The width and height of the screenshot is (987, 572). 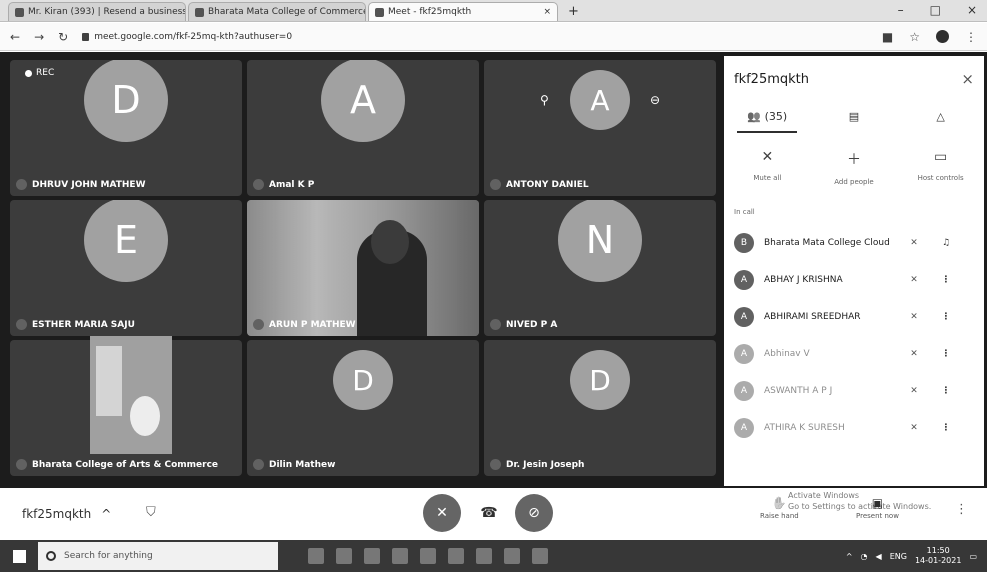 What do you see at coordinates (767, 178) in the screenshot?
I see `action-label: Mute all` at bounding box center [767, 178].